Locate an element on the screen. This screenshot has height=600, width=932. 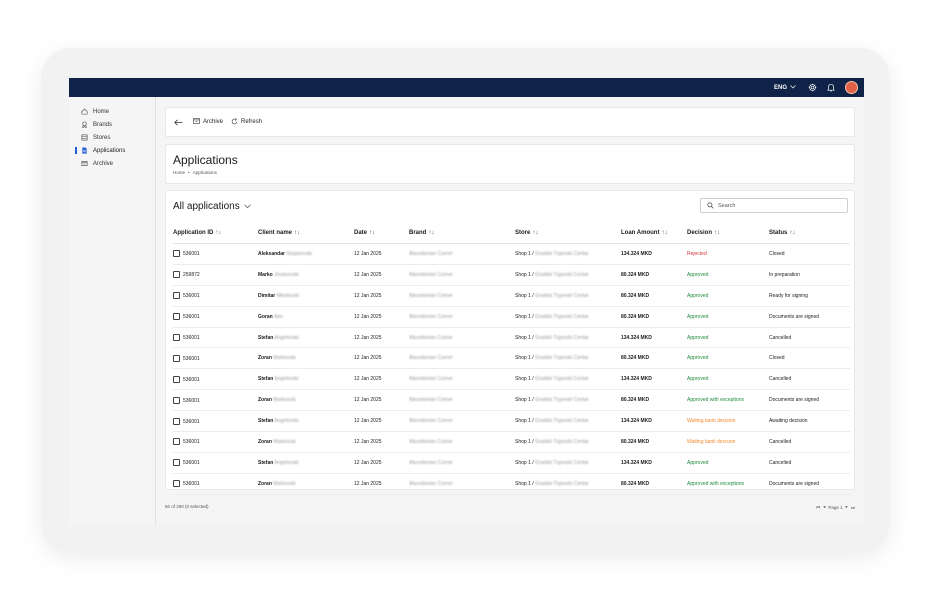
sidebar-item-applications: Applications is located at coordinates (112, 150).